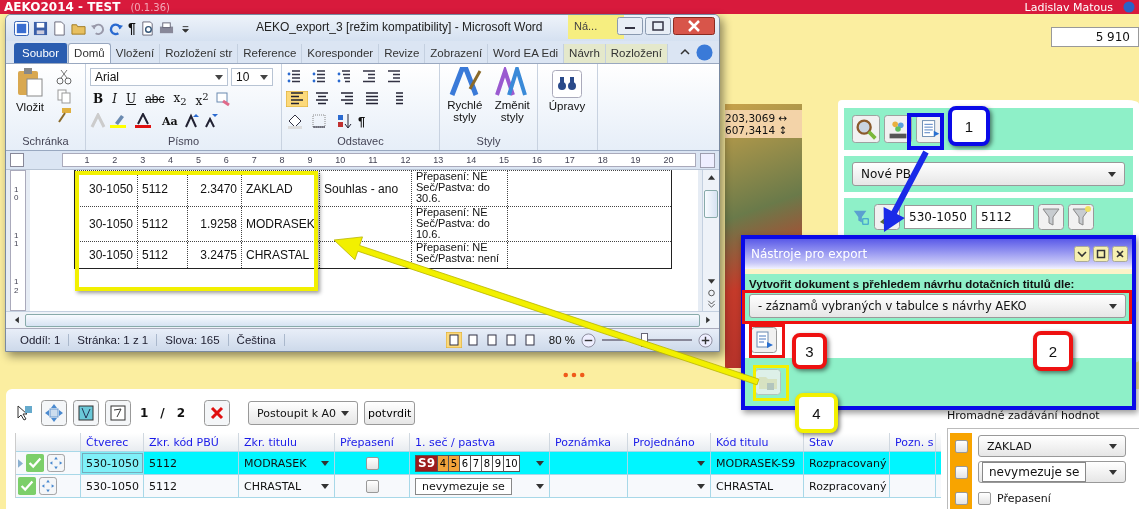  Describe the element at coordinates (478, 486) in the screenshot. I see `table-row: 530-1050 5112 CHRASTAL nevymezuje se CHRASTAL Rozpracovaný` at that location.